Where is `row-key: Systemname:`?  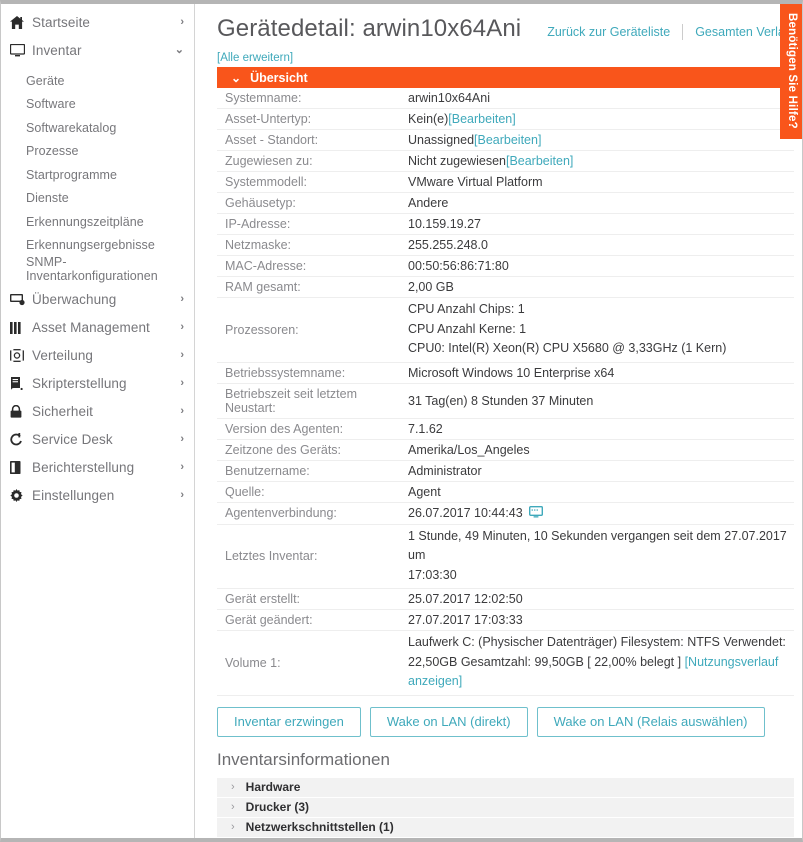
row-key: Systemname: is located at coordinates (263, 98).